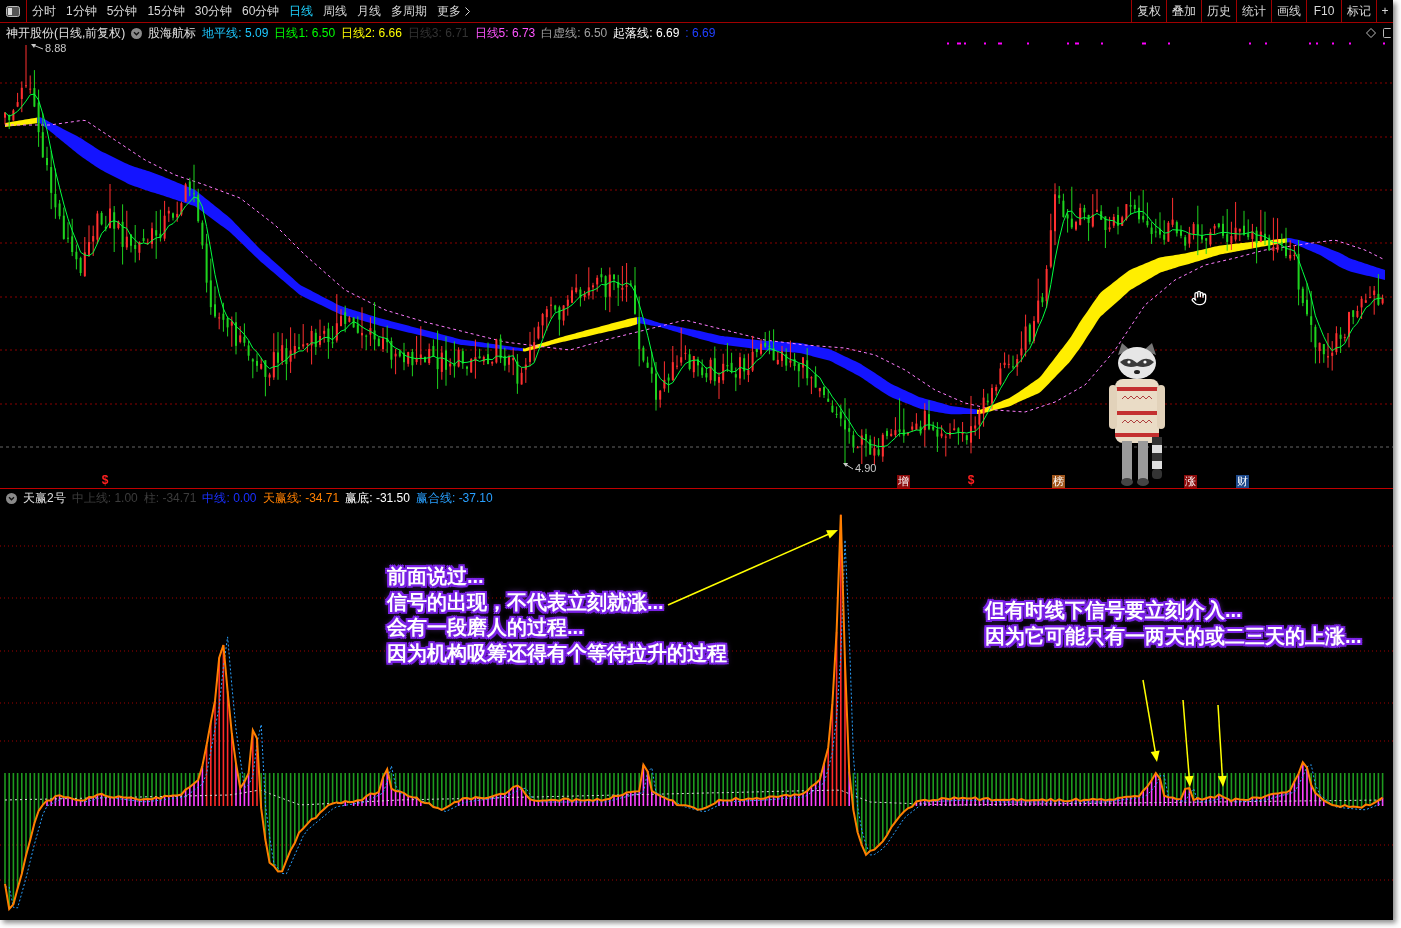  Describe the element at coordinates (235, 33) in the screenshot. I see `legend-value: 地平线: 5.09` at that location.